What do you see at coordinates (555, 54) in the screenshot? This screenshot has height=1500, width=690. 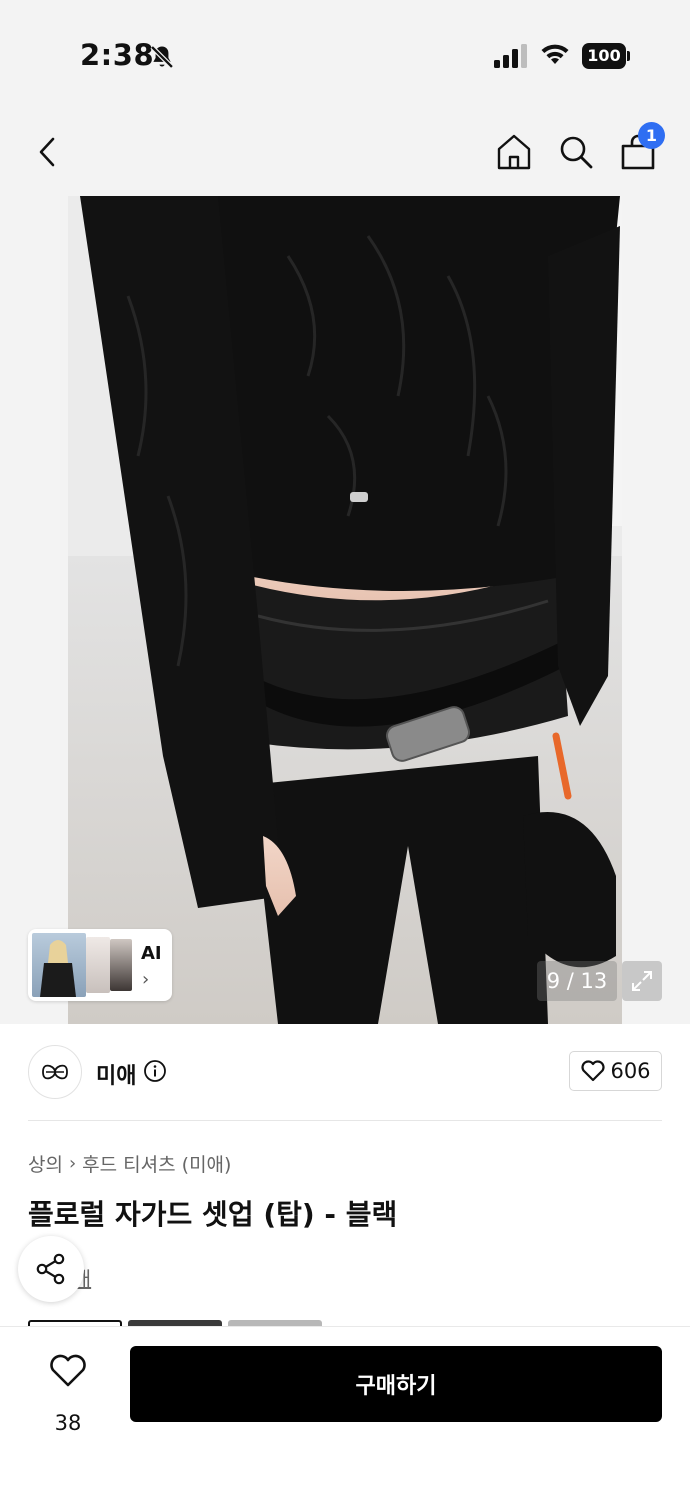 I see `wifi-icon` at bounding box center [555, 54].